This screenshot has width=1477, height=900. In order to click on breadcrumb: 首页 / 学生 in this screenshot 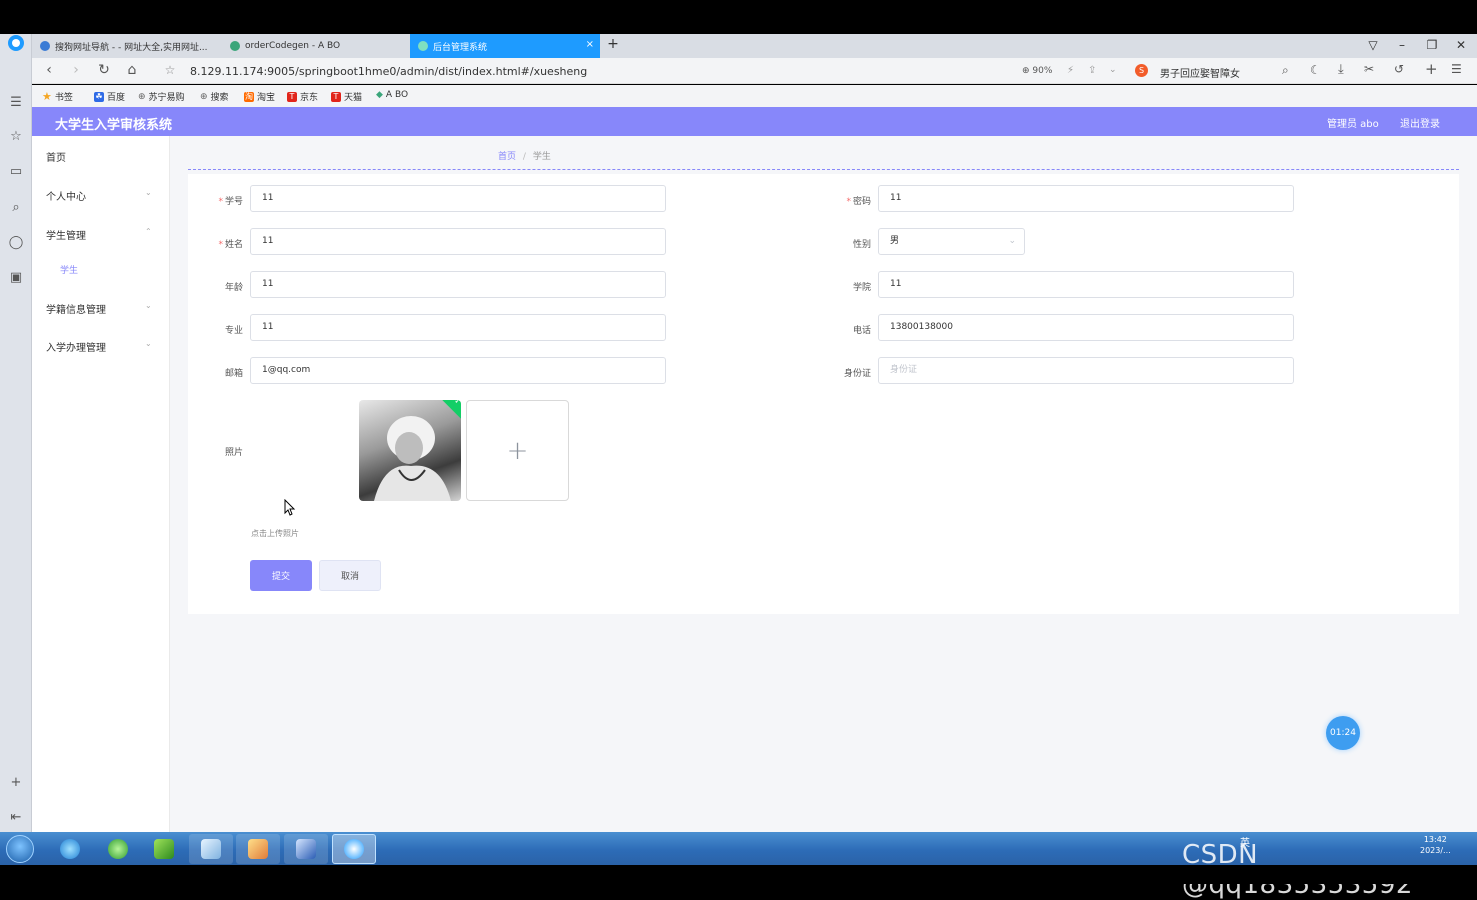, I will do `click(524, 155)`.